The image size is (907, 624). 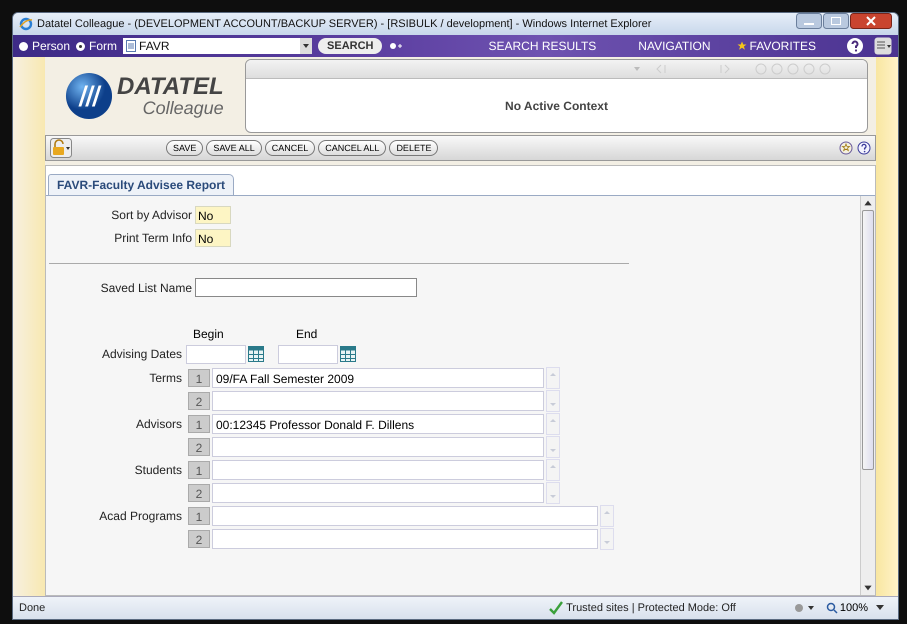 What do you see at coordinates (140, 516) in the screenshot?
I see `field-label: Acad Programs` at bounding box center [140, 516].